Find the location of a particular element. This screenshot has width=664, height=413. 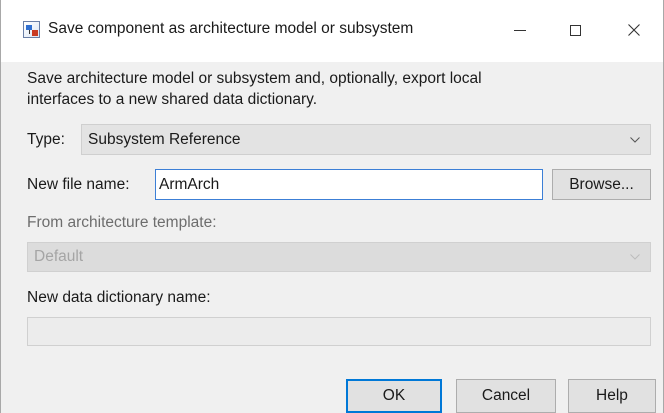

help-button: Help is located at coordinates (612, 396).